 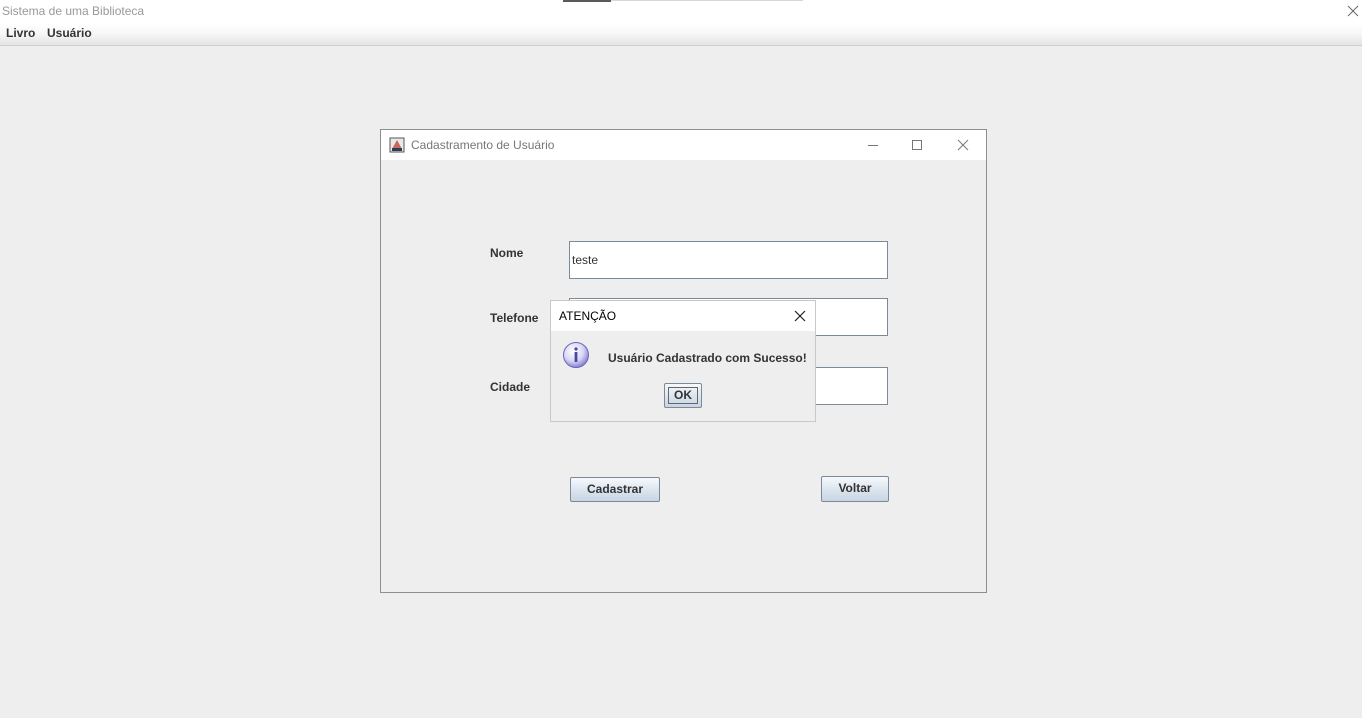 I want to click on java-app-icon, so click(x=397, y=145).